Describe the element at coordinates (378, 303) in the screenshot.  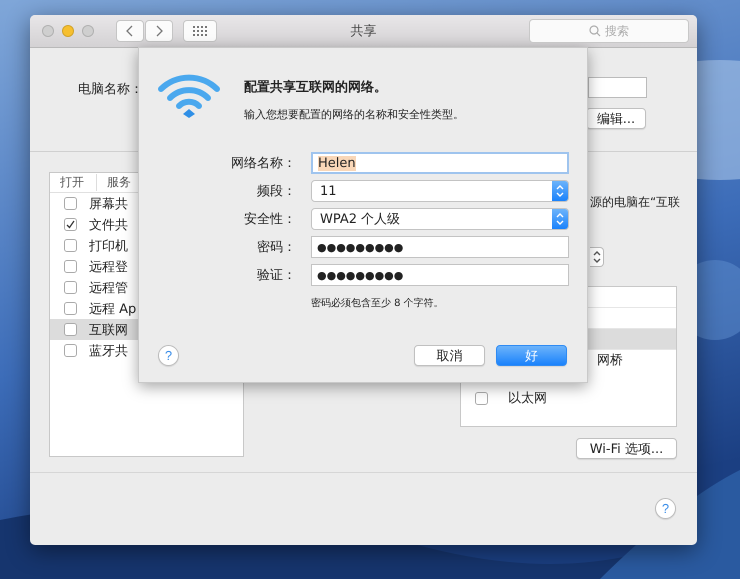
I see `hint-text: 密码必须包含至少 8 个字符。` at that location.